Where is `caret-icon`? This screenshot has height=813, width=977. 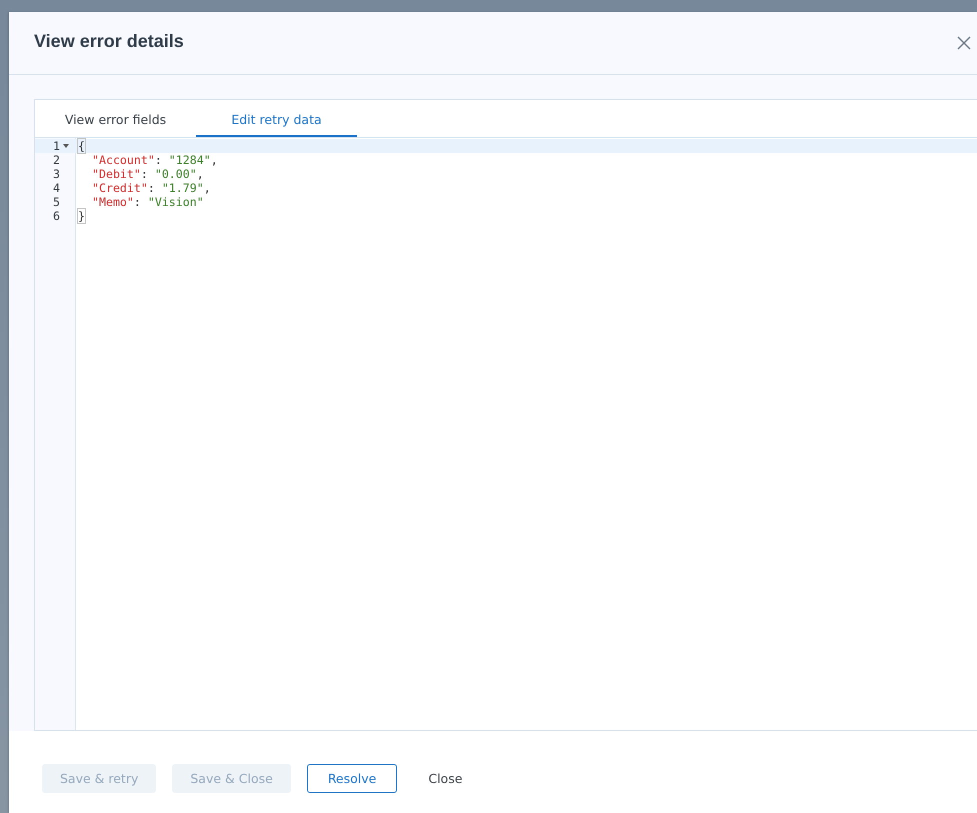
caret-icon is located at coordinates (66, 146).